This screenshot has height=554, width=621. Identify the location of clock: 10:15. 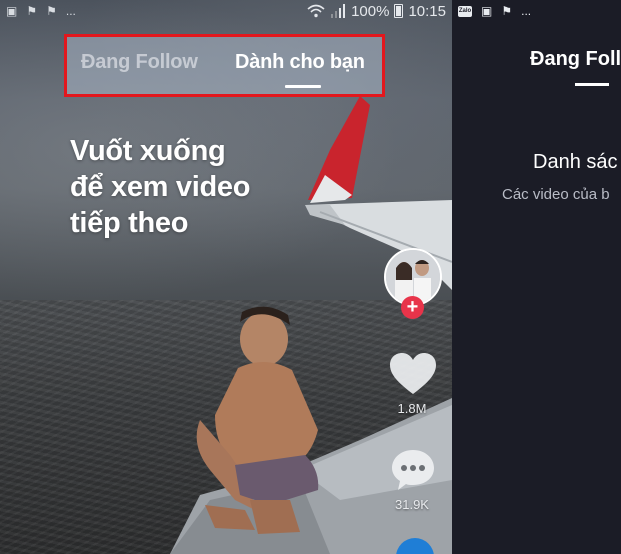
(427, 11).